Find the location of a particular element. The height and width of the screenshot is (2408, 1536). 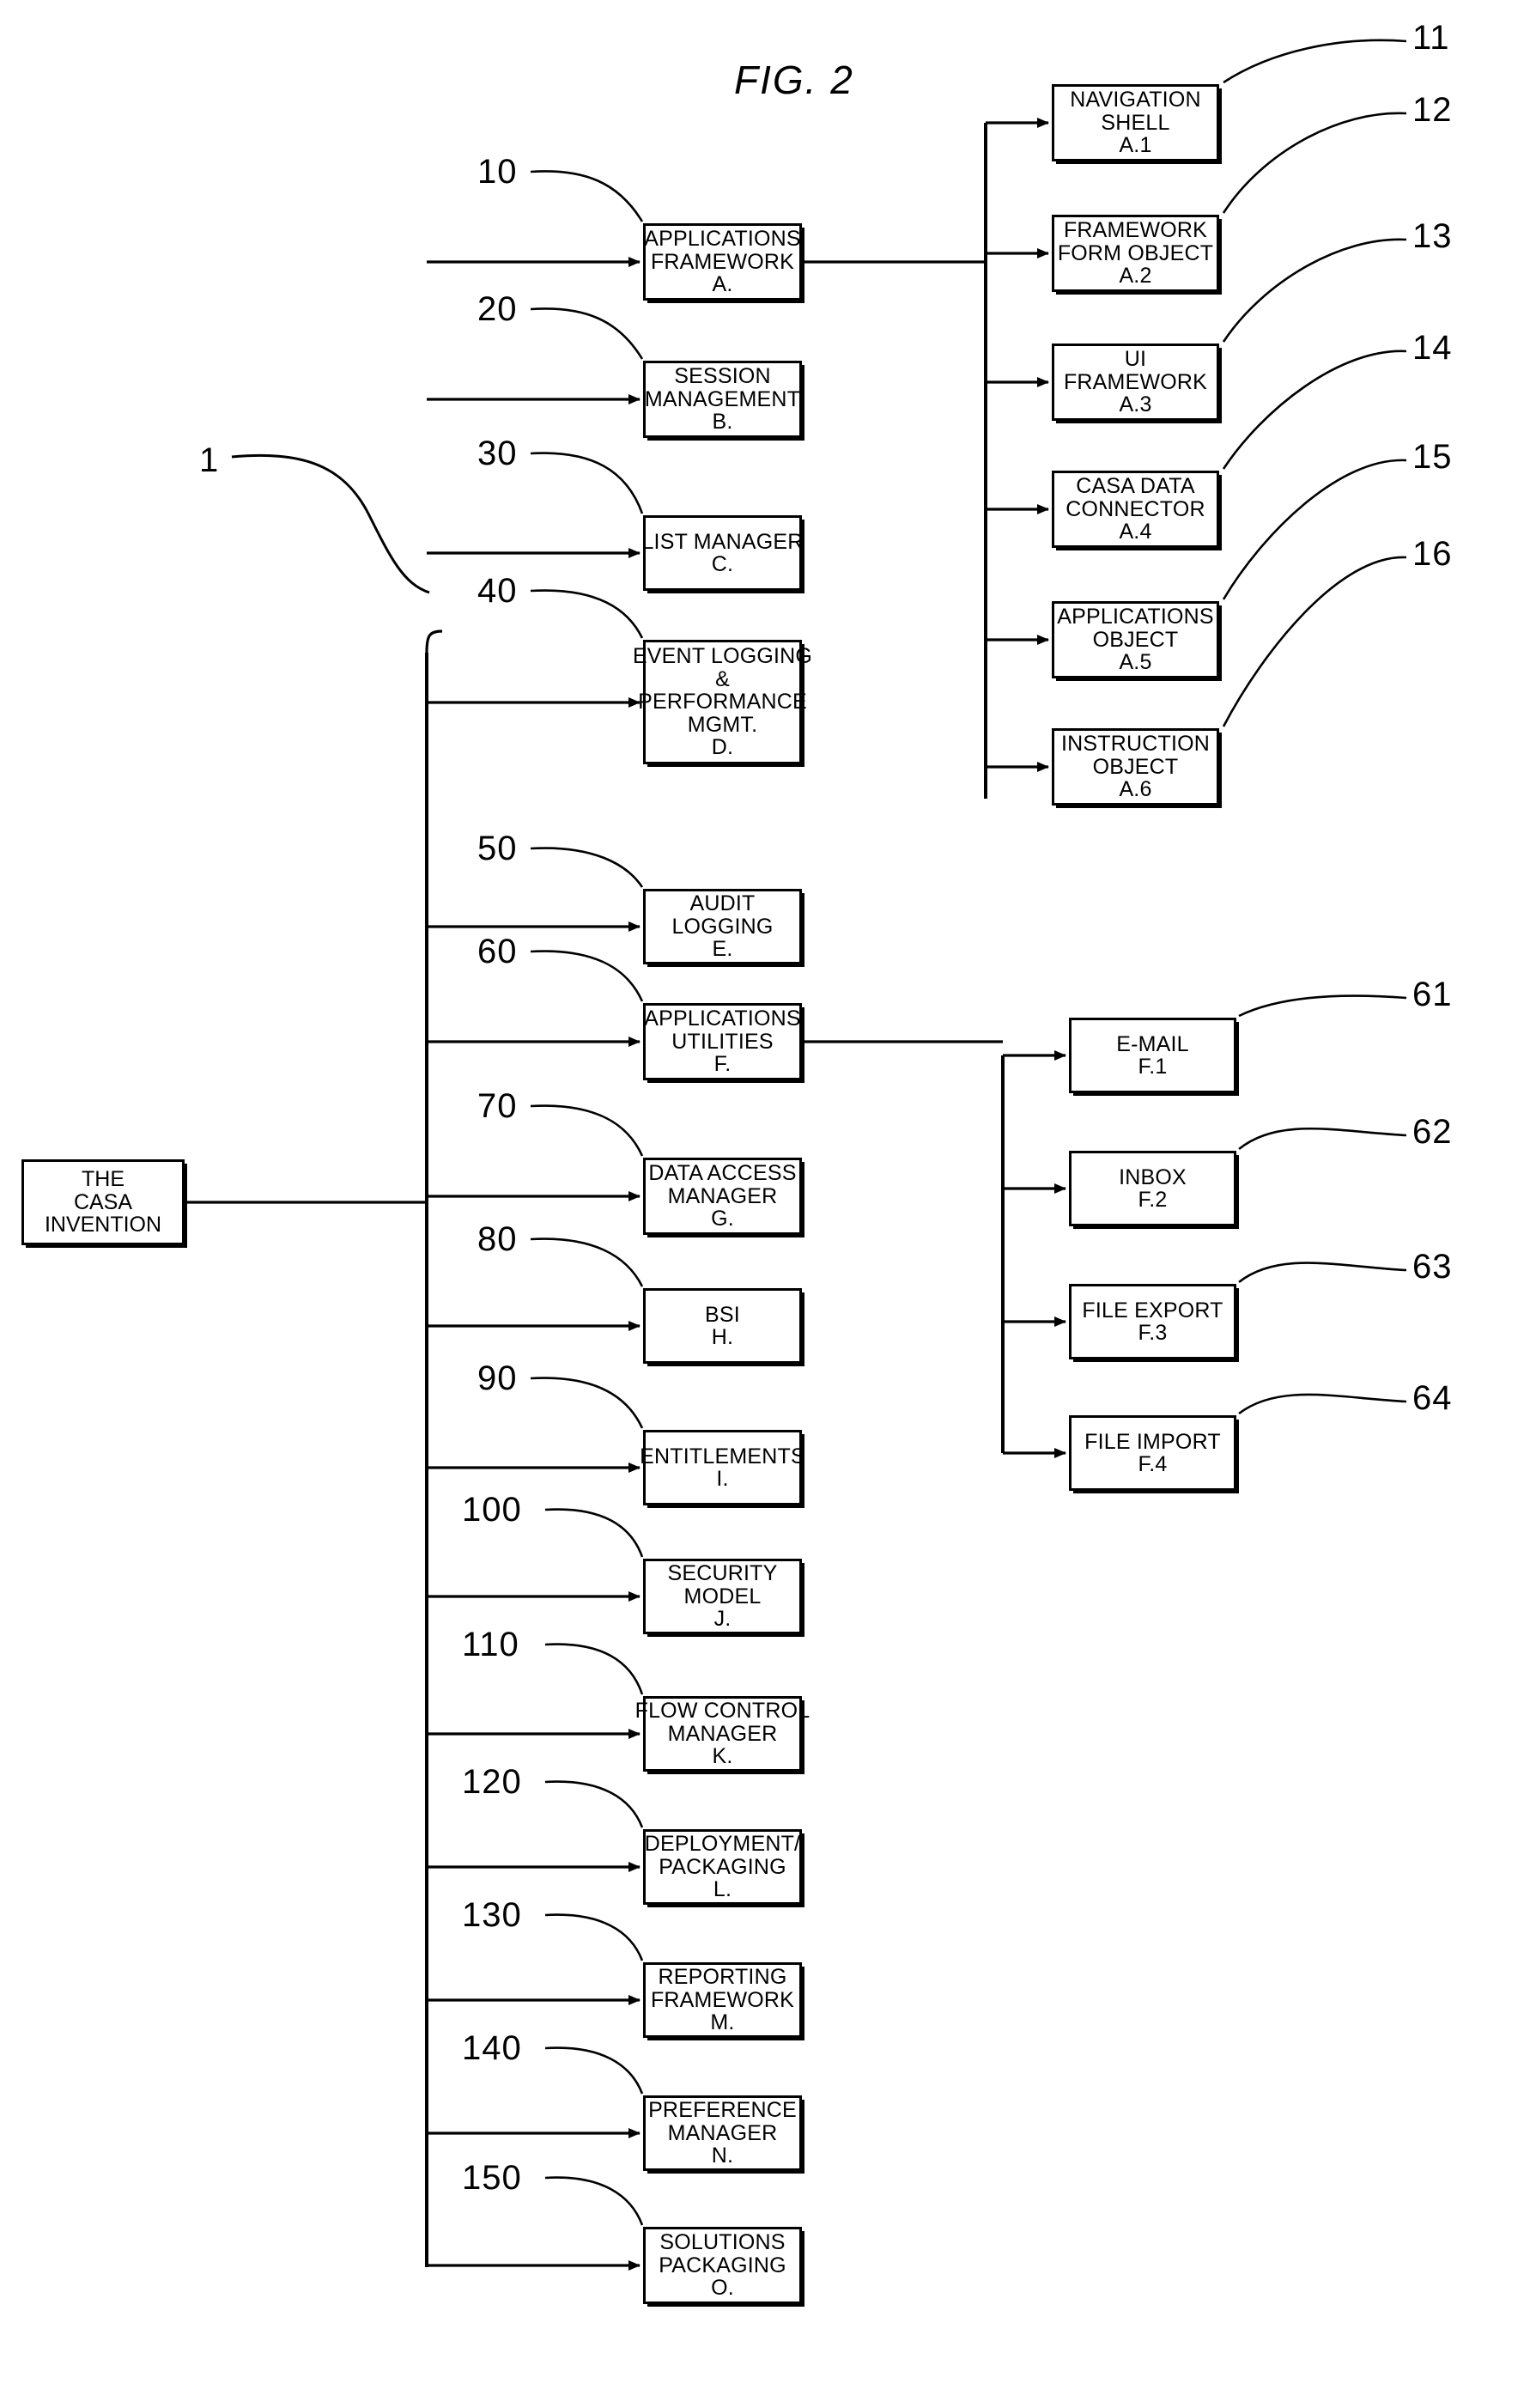

node-line: PERFORMANCE is located at coordinates (723, 702).